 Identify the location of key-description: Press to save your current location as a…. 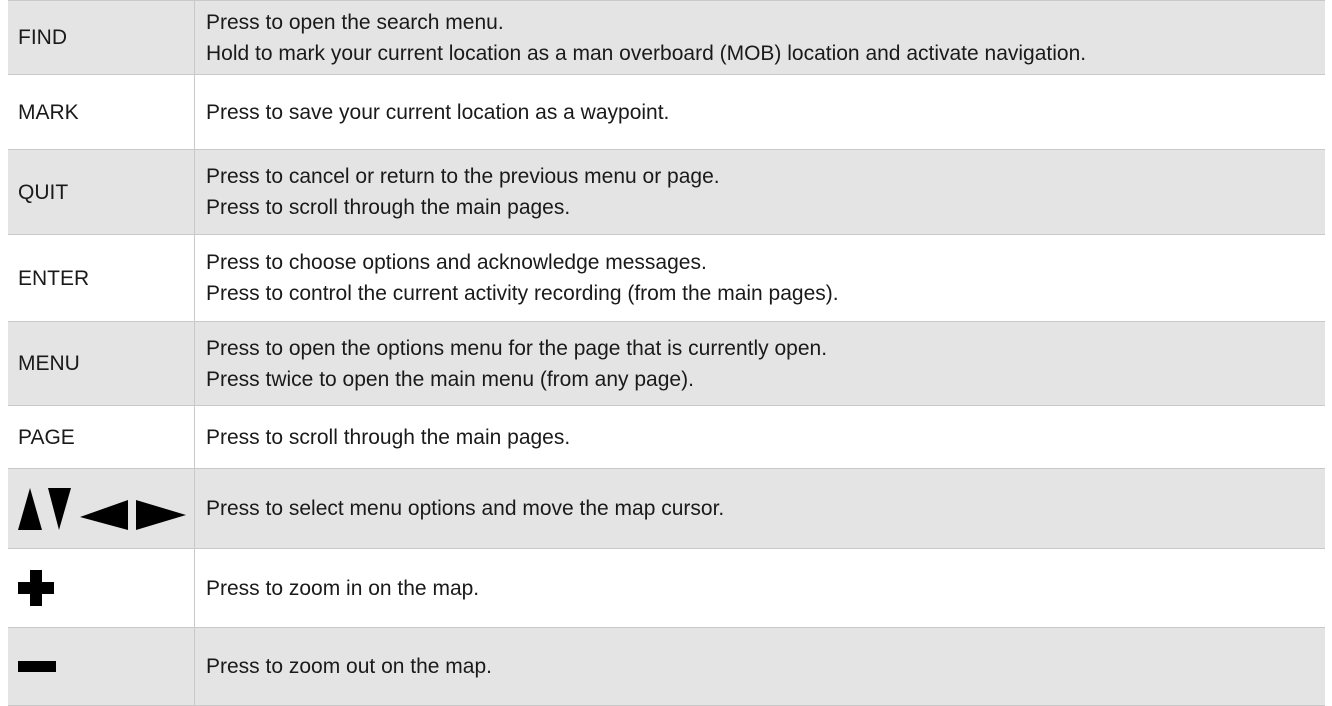
(759, 112).